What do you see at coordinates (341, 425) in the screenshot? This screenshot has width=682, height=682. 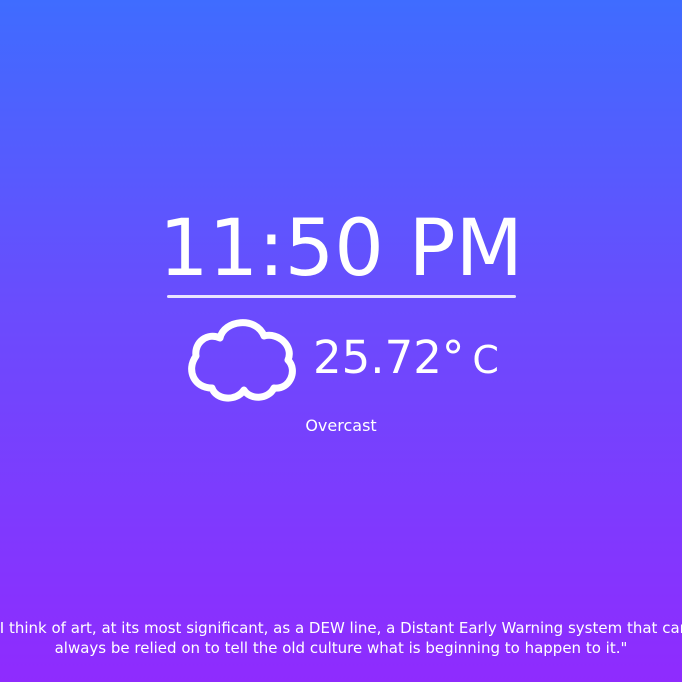 I see `weather-condition: Overcast` at bounding box center [341, 425].